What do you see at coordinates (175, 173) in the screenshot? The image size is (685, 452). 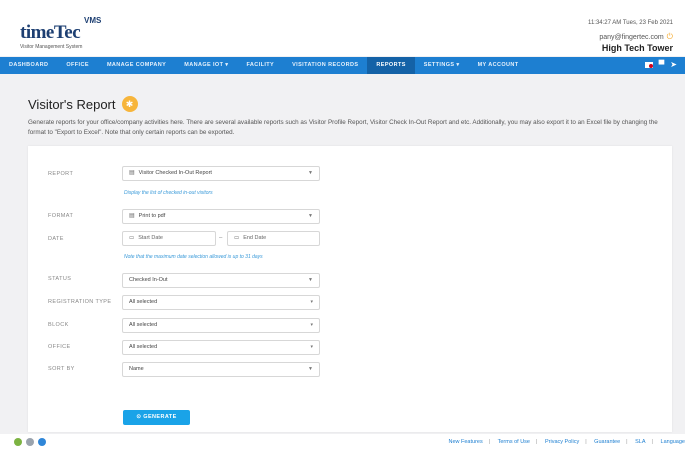 I see `report-value: Visitor Checked In-Out Report` at bounding box center [175, 173].